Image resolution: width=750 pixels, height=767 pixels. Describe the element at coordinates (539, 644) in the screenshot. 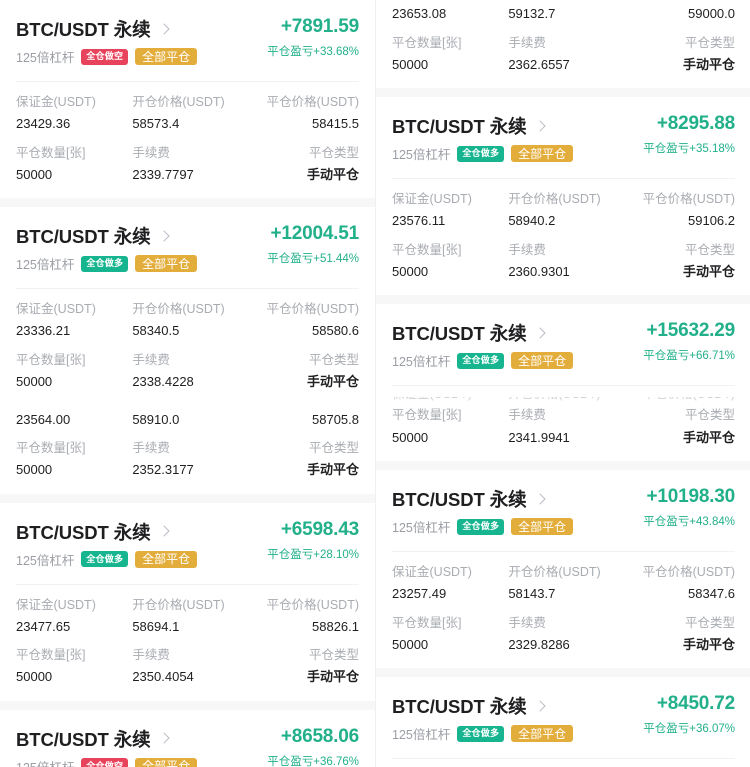

I see `detail-value: 2329.8286` at that location.